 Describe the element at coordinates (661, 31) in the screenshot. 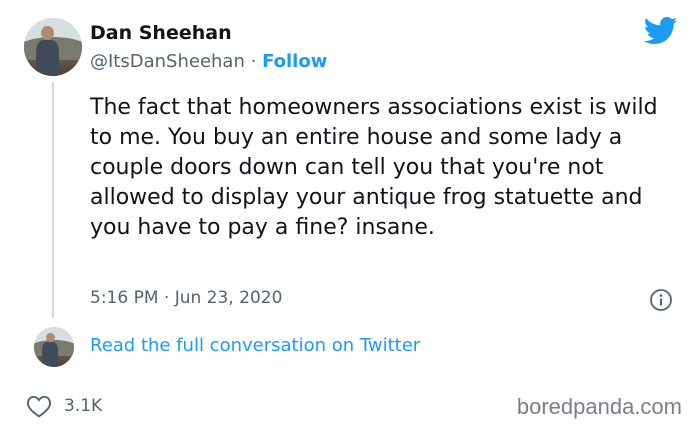

I see `twitter-bird-icon` at that location.